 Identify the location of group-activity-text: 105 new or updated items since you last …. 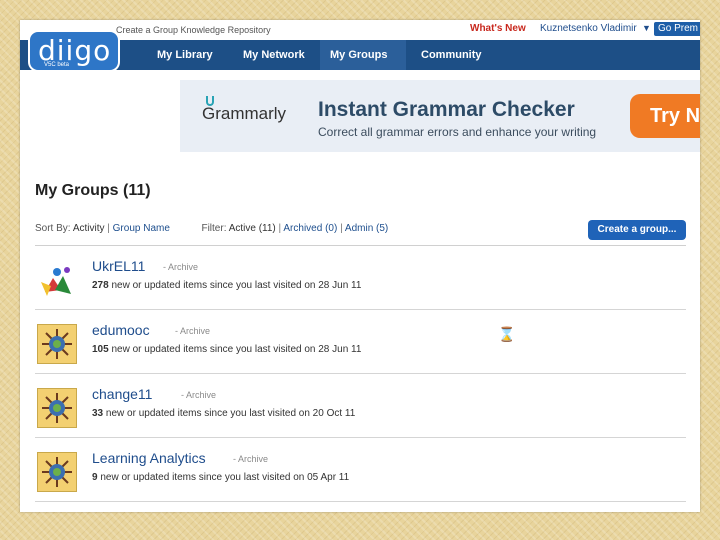
(226, 349).